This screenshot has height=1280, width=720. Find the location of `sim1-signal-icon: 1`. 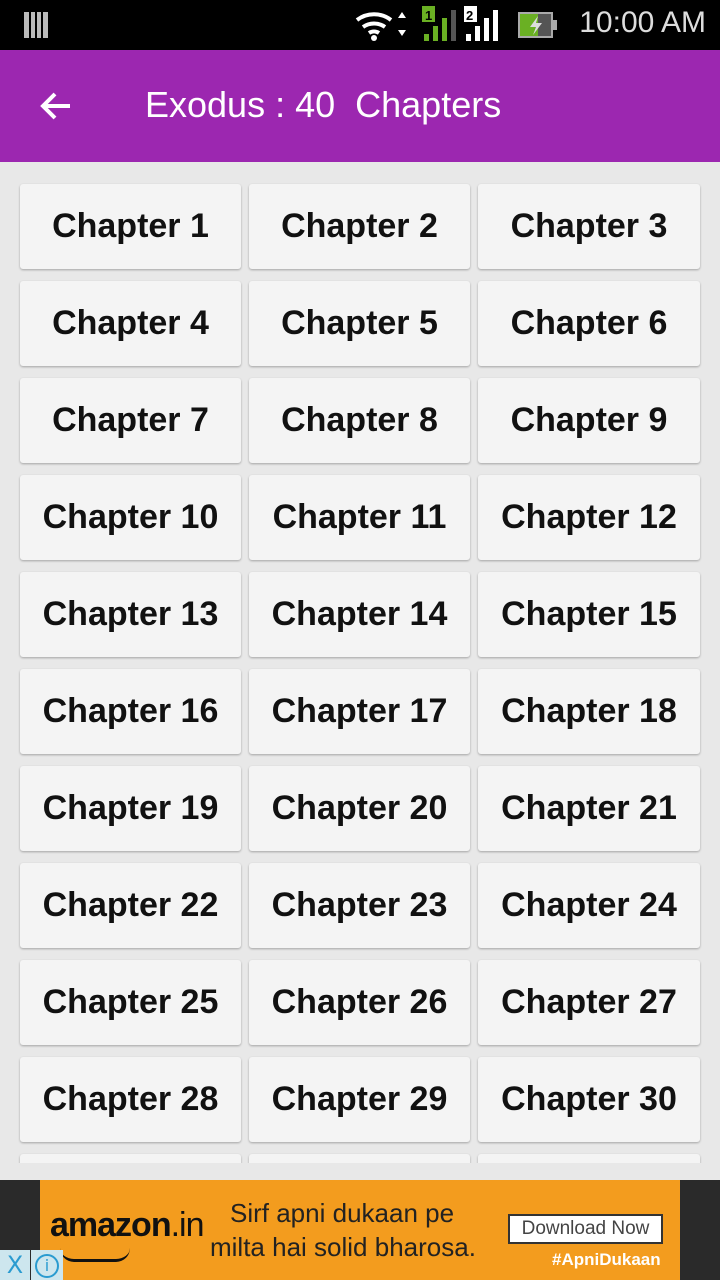

sim1-signal-icon: 1 is located at coordinates (439, 23).